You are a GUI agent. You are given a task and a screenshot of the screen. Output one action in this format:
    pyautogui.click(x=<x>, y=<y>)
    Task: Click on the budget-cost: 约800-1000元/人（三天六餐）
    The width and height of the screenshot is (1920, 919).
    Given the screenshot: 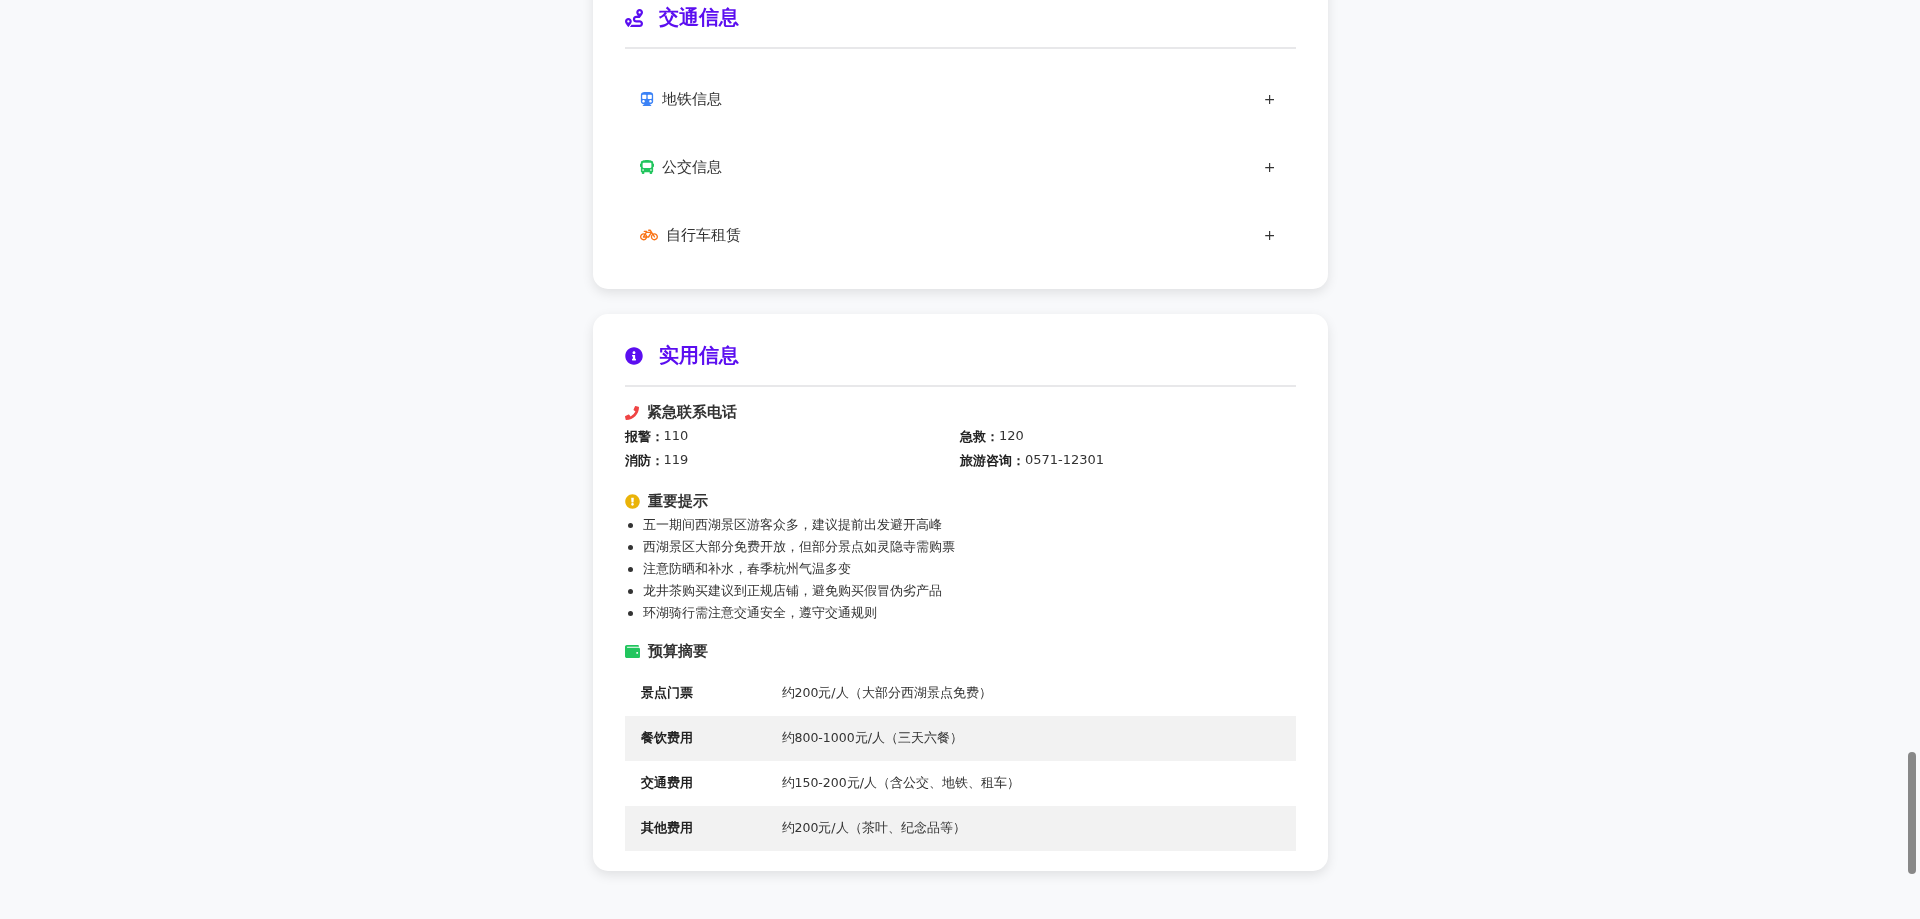 What is the action you would take?
    pyautogui.click(x=872, y=738)
    